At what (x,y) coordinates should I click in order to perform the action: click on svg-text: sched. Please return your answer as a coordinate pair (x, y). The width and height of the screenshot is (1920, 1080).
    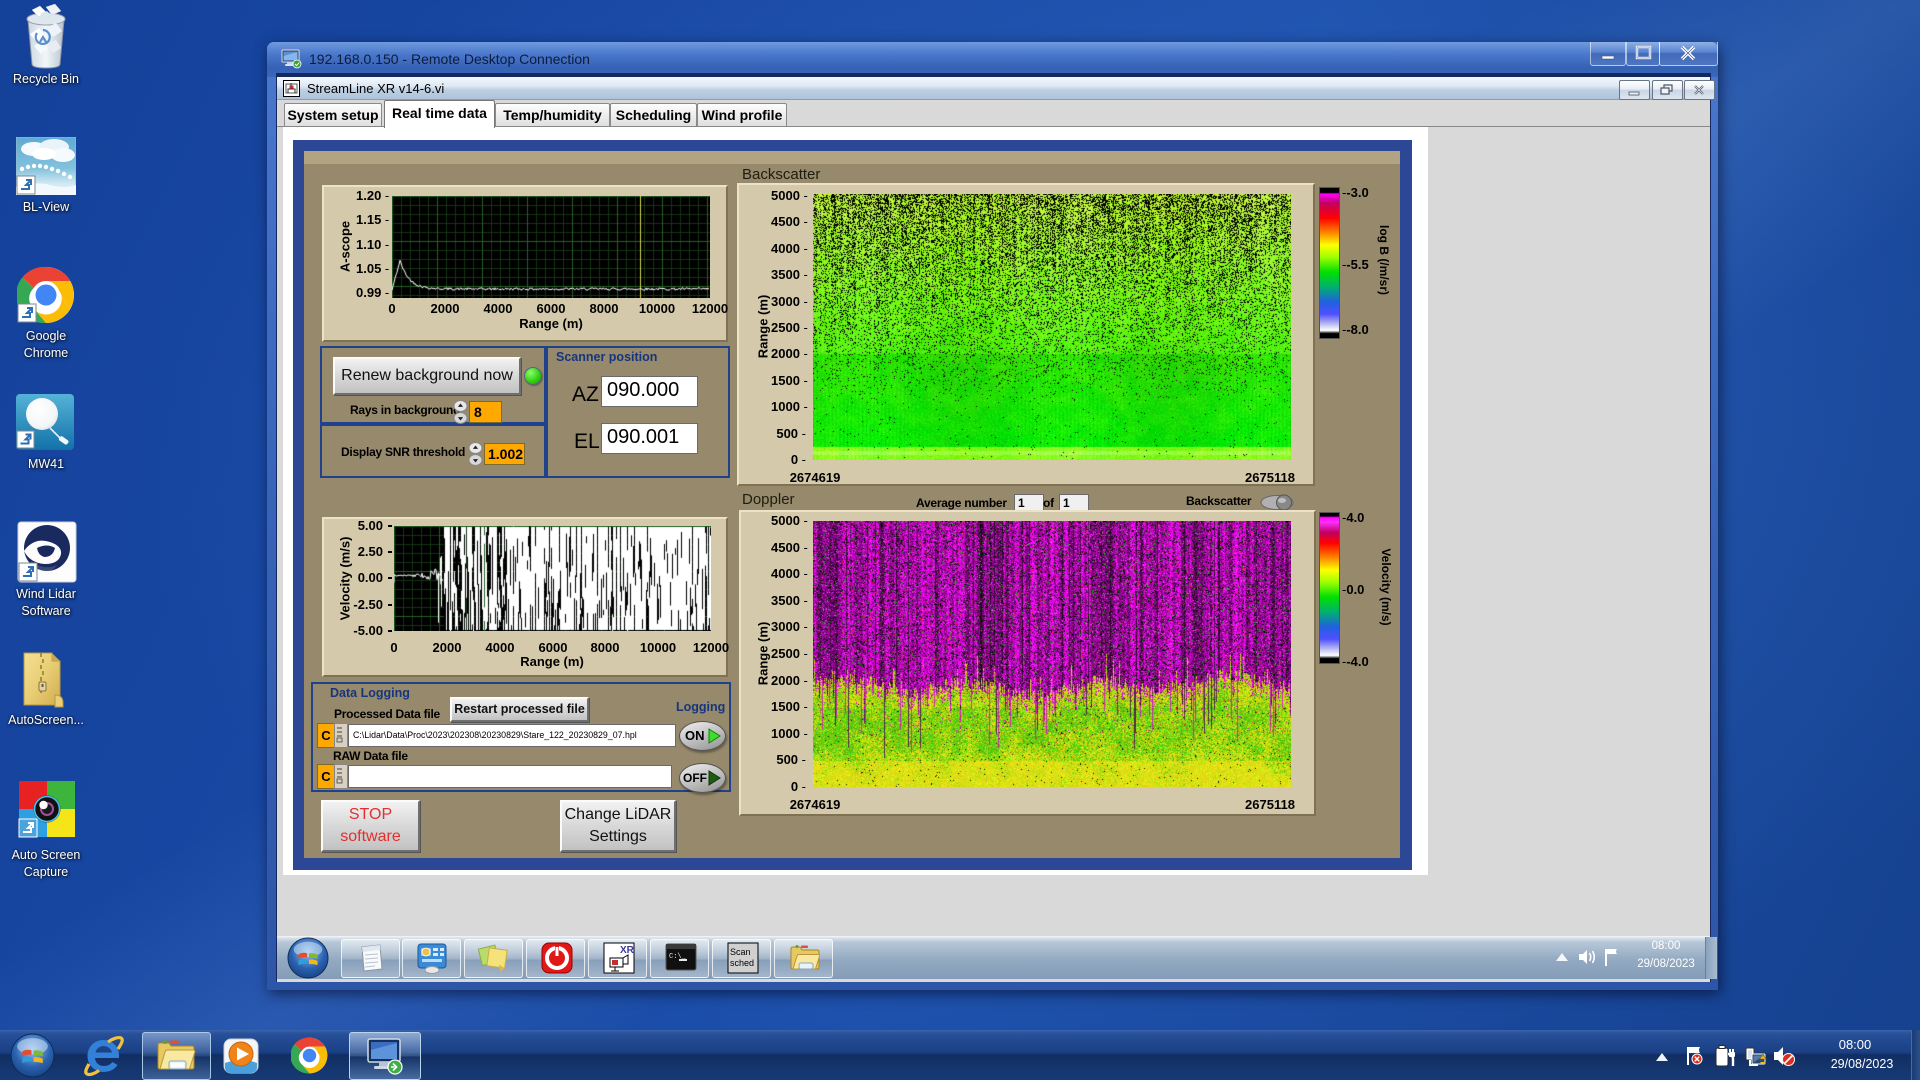
    Looking at the image, I should click on (742, 963).